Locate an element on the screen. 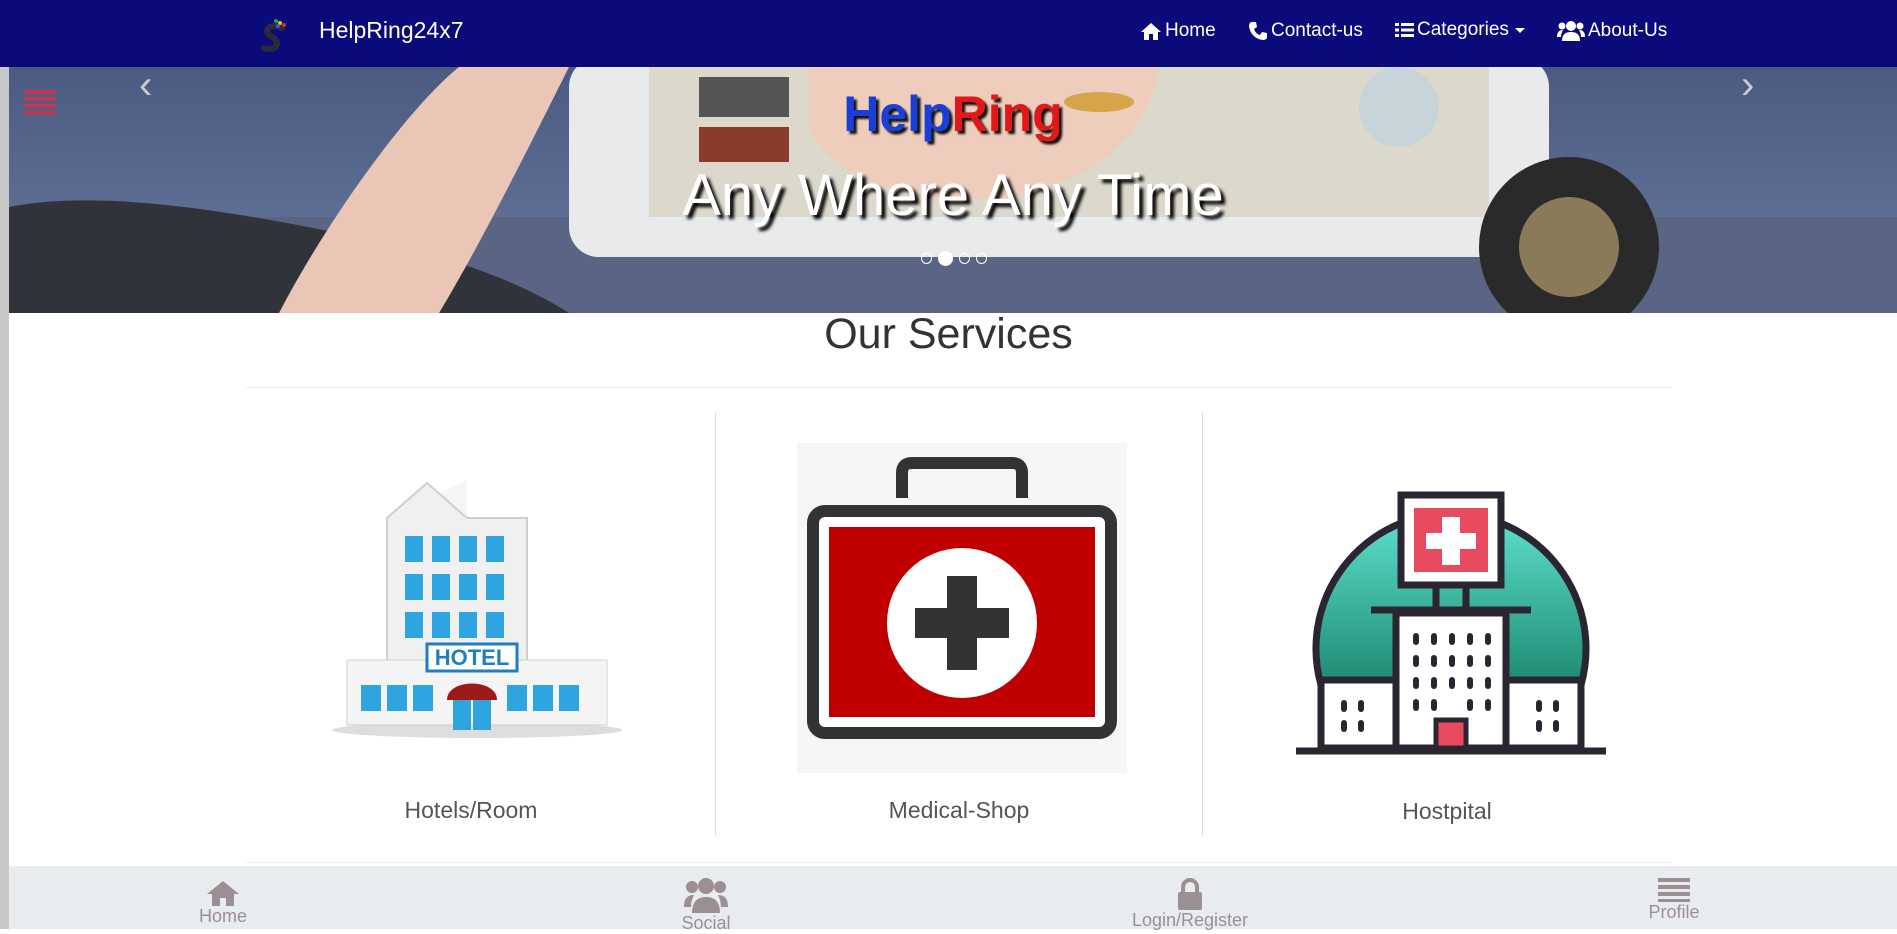  lock-icon is located at coordinates (1190, 894).